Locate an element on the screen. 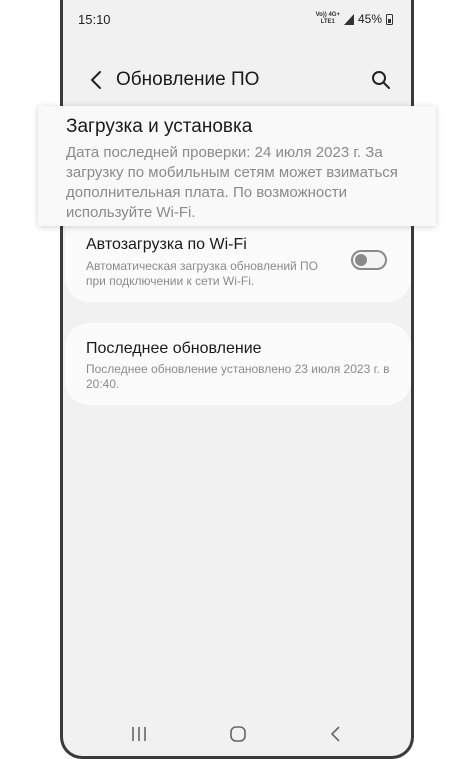  page-title: Обновление ПО is located at coordinates (188, 79).